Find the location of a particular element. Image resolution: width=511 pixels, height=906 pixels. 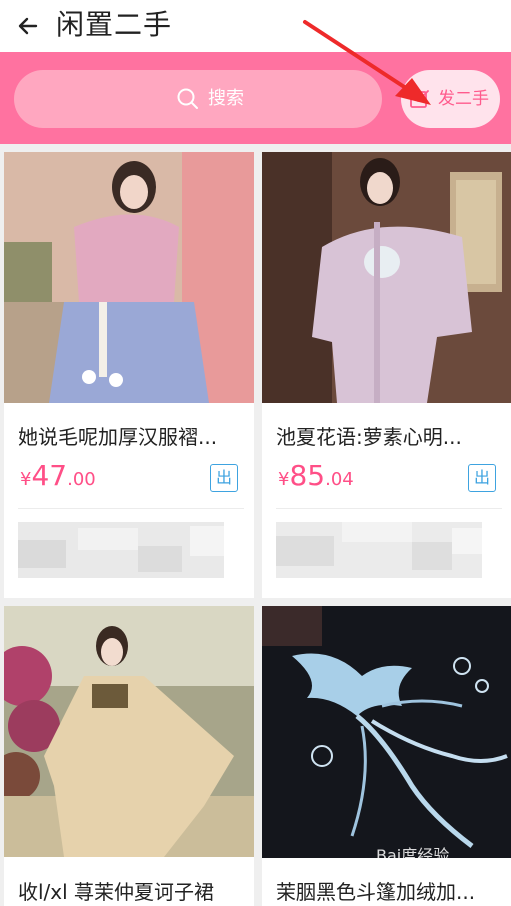

product-price: ¥85.04 is located at coordinates (316, 475).